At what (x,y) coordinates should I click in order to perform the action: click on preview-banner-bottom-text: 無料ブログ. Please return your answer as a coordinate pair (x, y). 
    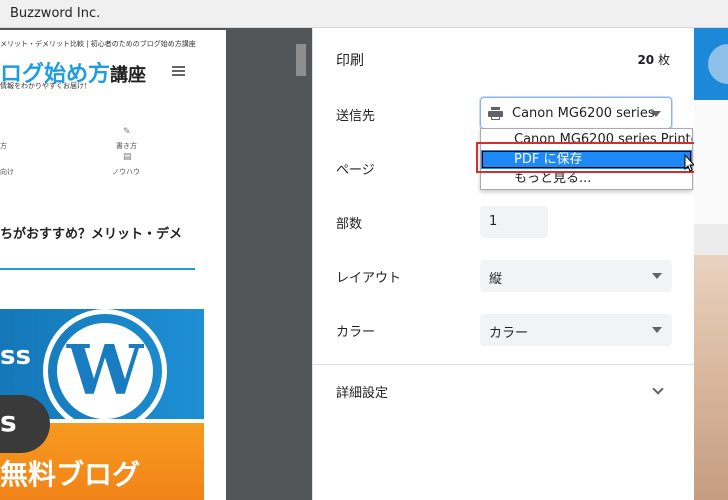
    Looking at the image, I should click on (70, 474).